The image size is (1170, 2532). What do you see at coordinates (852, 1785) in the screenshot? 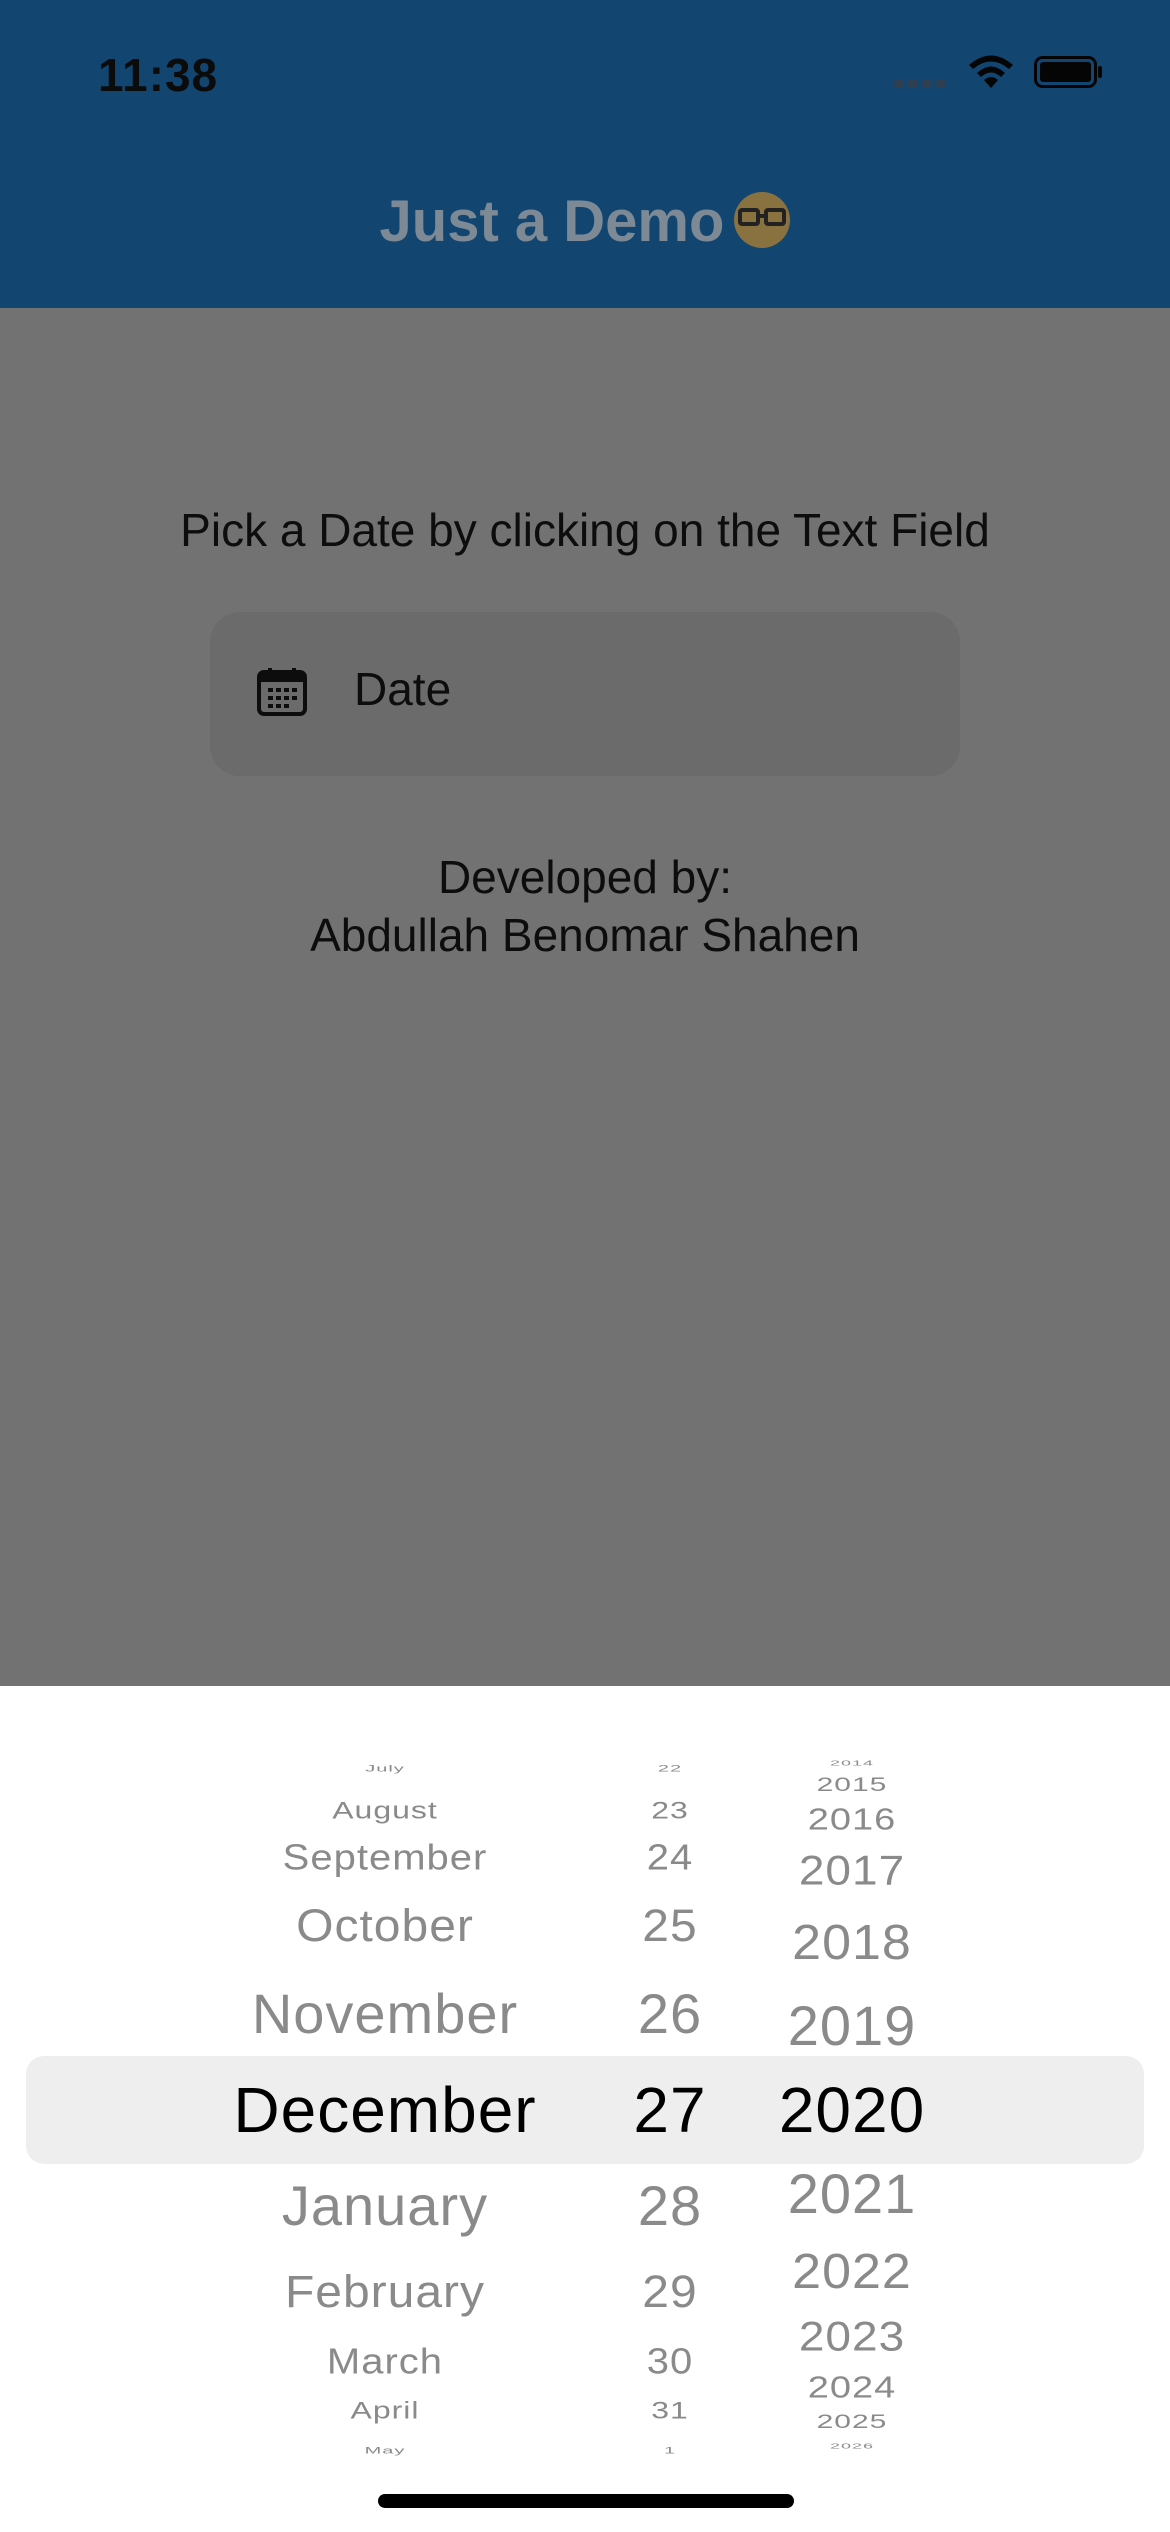
I see `year-wheel-option: 2015` at bounding box center [852, 1785].